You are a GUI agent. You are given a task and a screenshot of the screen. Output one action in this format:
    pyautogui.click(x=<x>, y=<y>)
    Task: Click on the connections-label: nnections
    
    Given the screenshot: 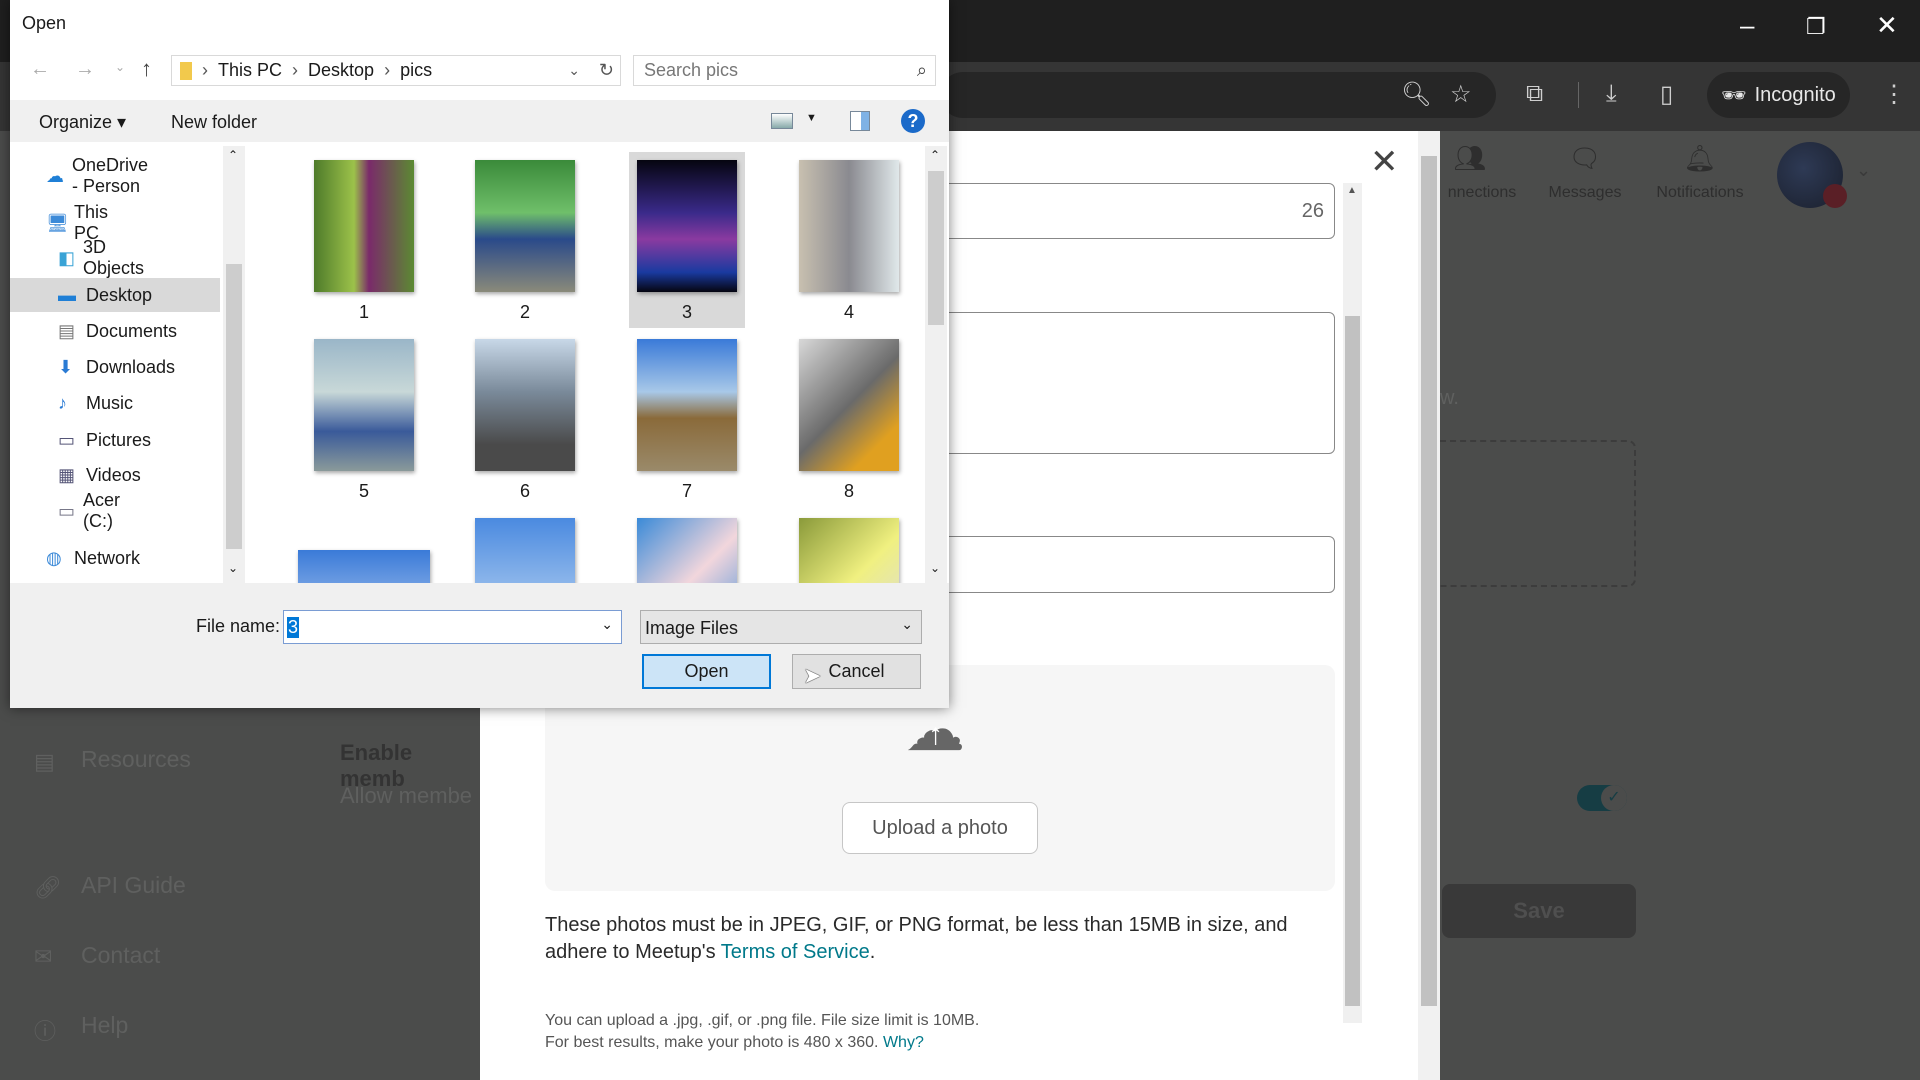 What is the action you would take?
    pyautogui.click(x=1482, y=193)
    